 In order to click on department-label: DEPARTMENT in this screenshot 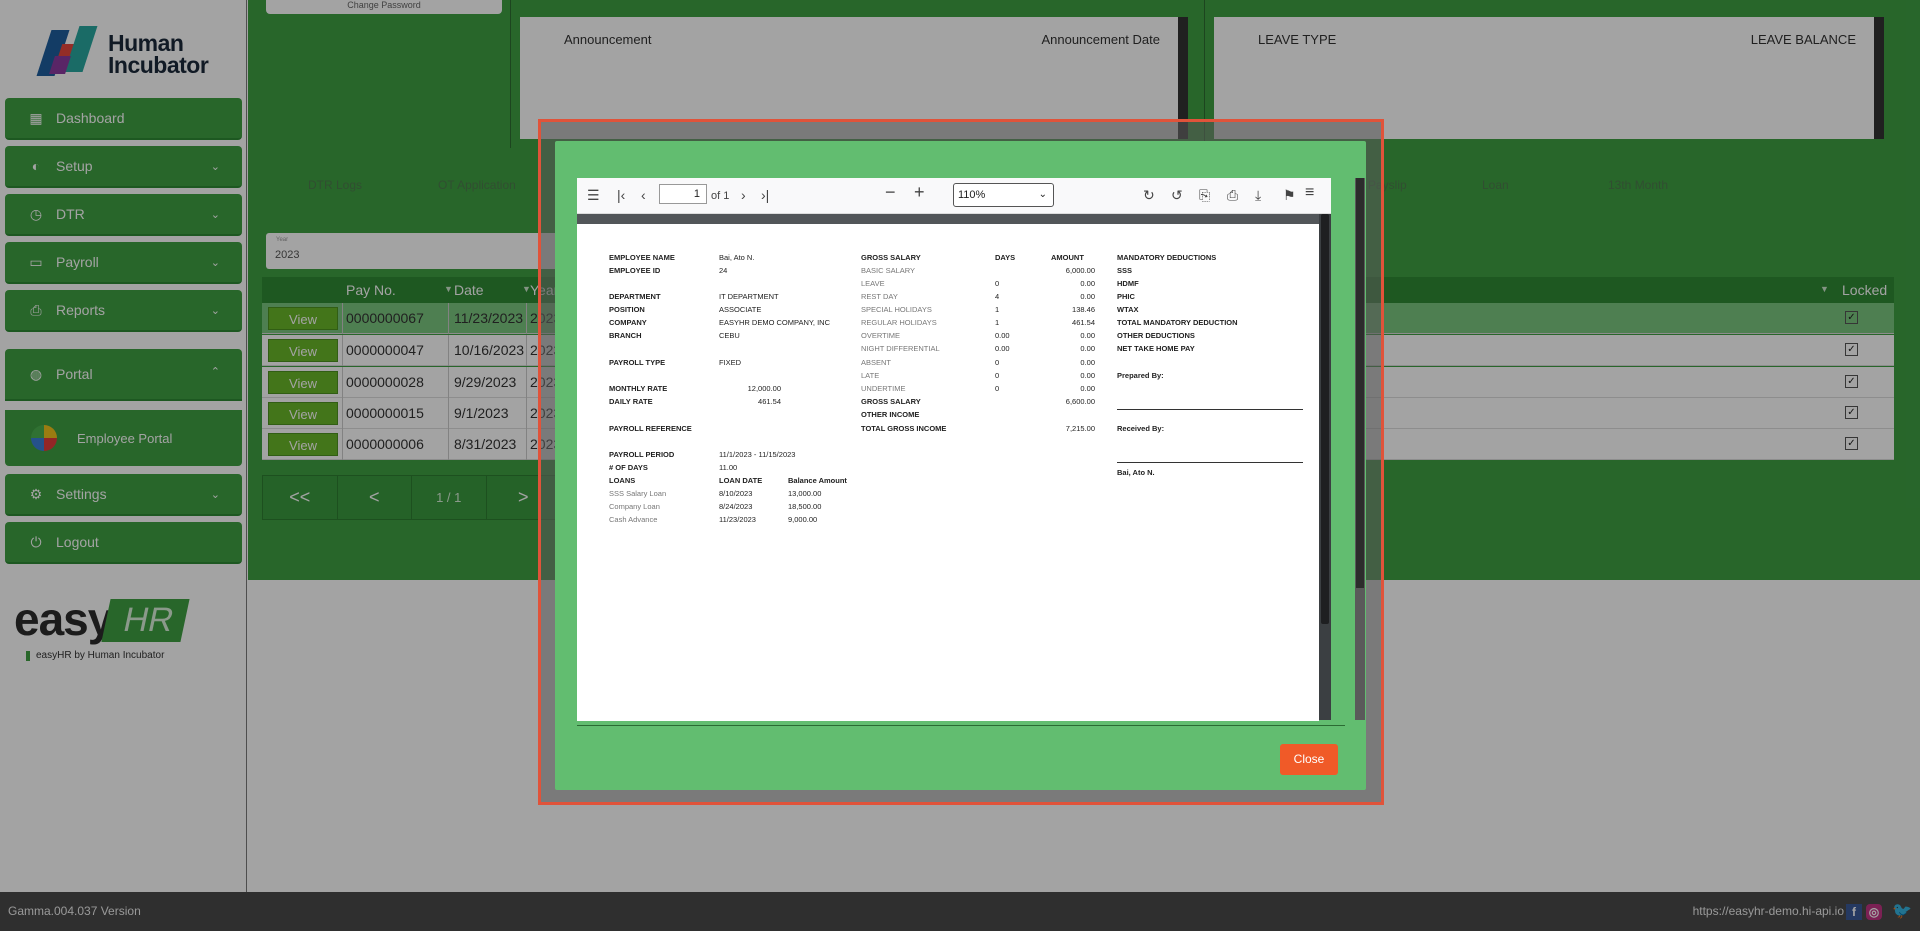, I will do `click(635, 296)`.